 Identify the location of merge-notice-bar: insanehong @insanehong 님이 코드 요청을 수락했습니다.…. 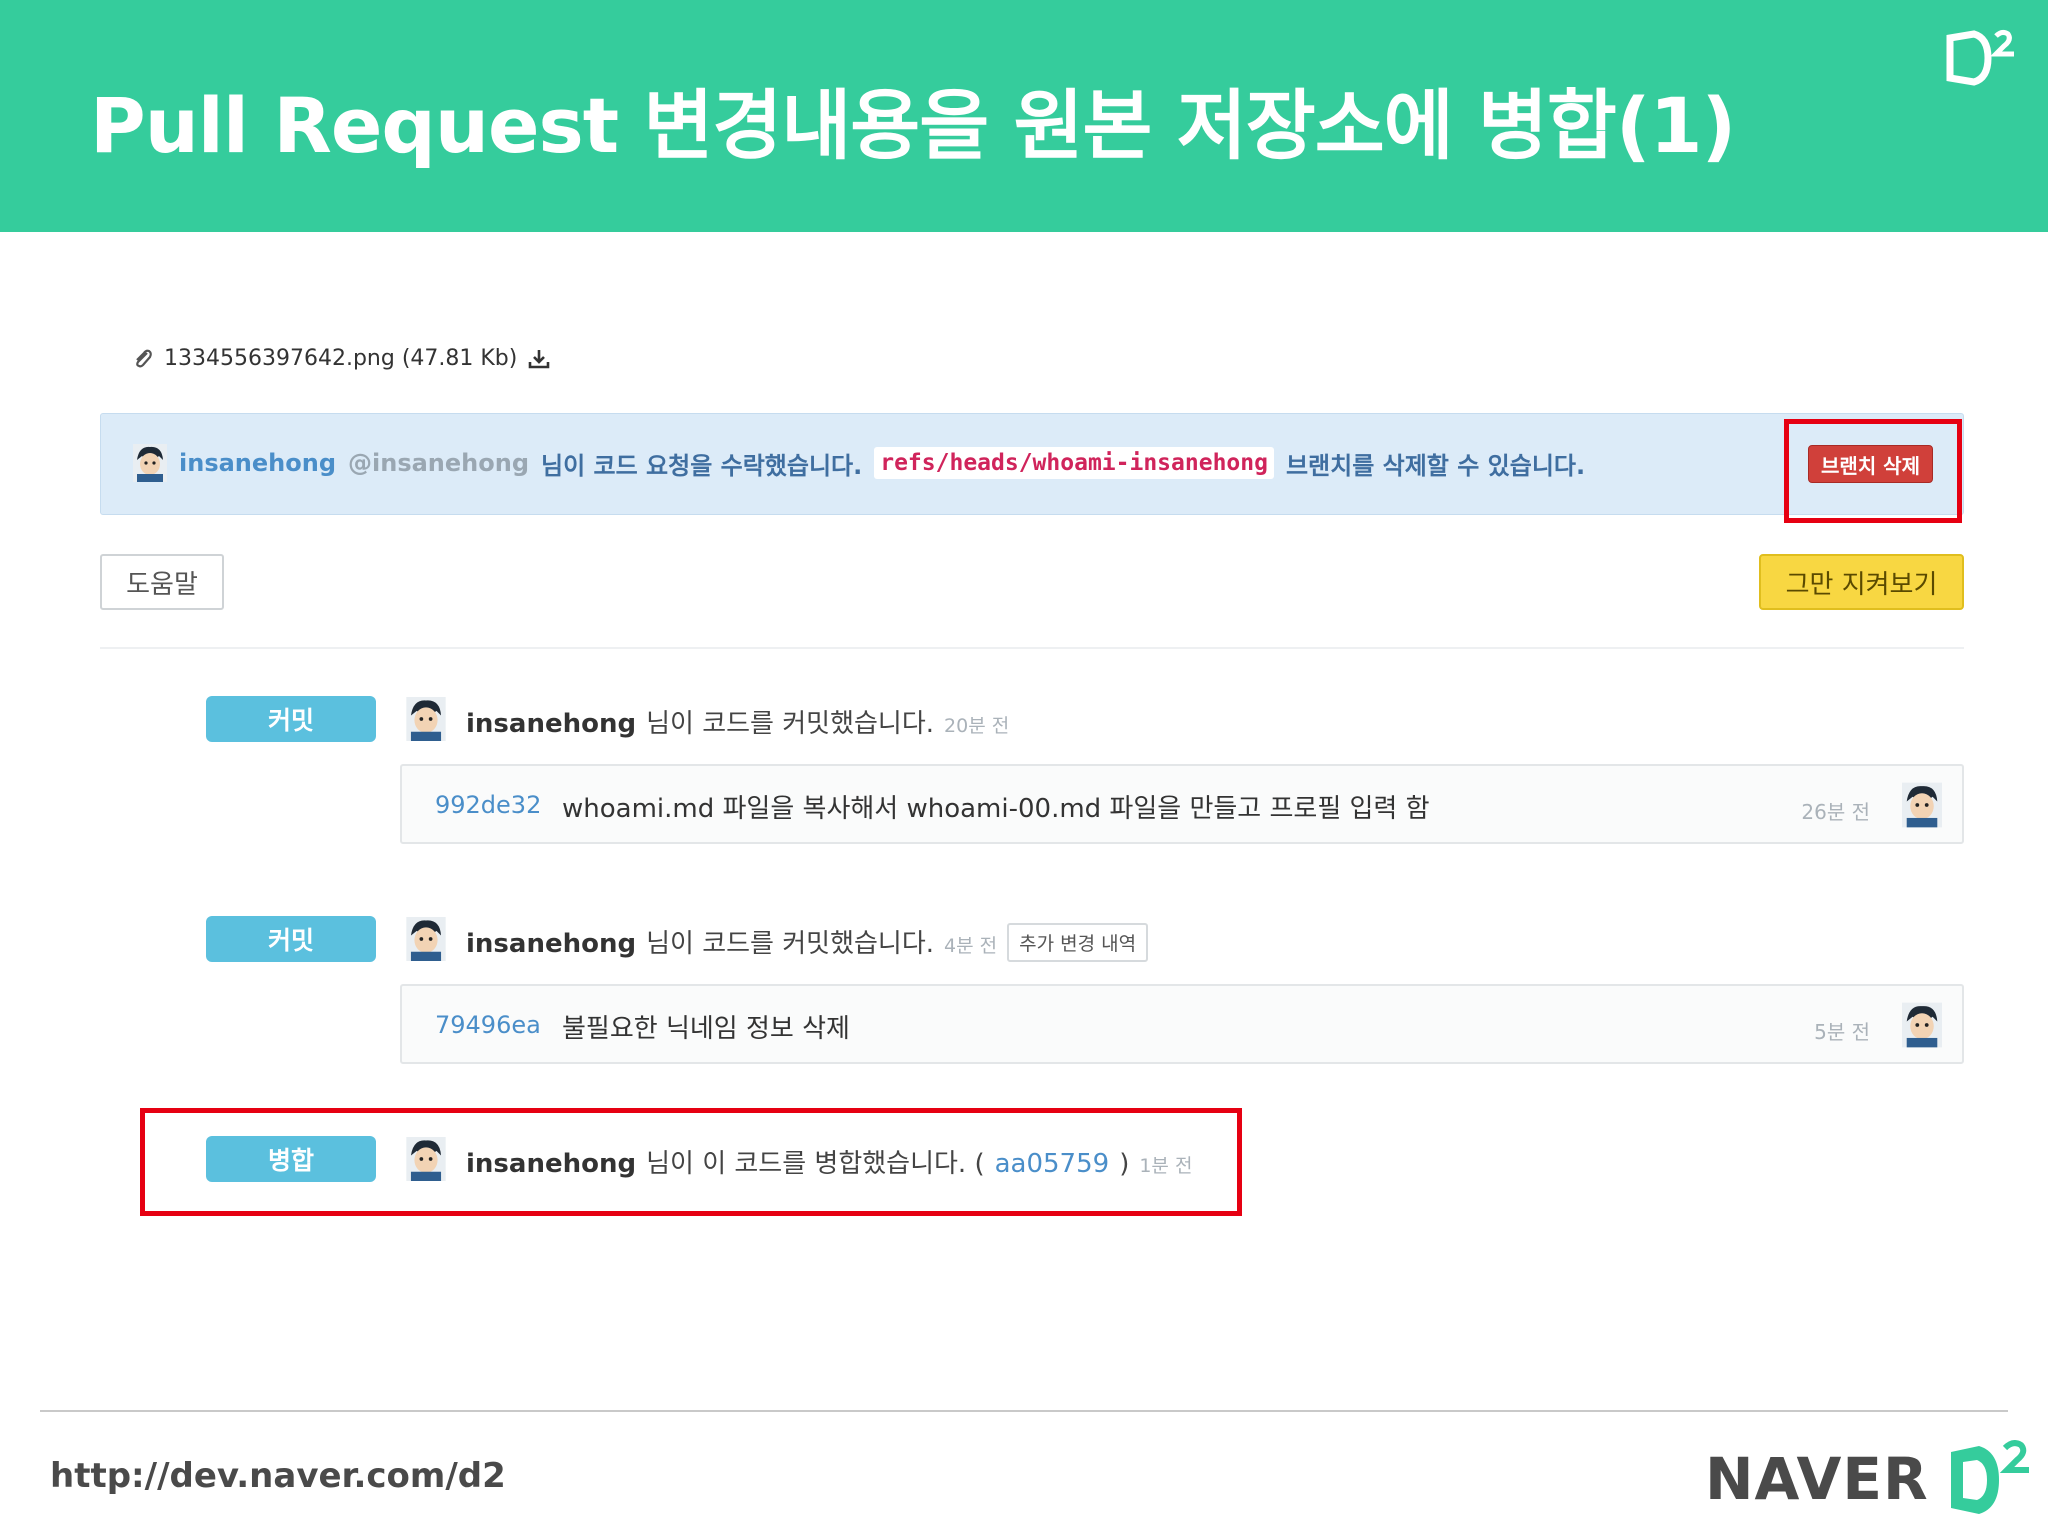
(1032, 464).